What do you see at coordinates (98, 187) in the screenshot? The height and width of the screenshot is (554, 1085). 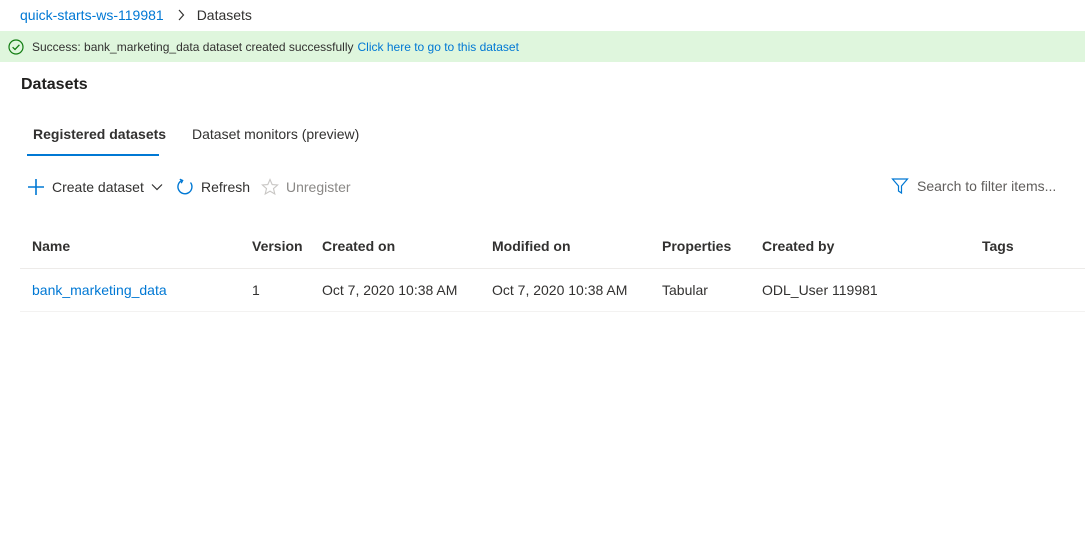 I see `create-dataset-label: Create dataset` at bounding box center [98, 187].